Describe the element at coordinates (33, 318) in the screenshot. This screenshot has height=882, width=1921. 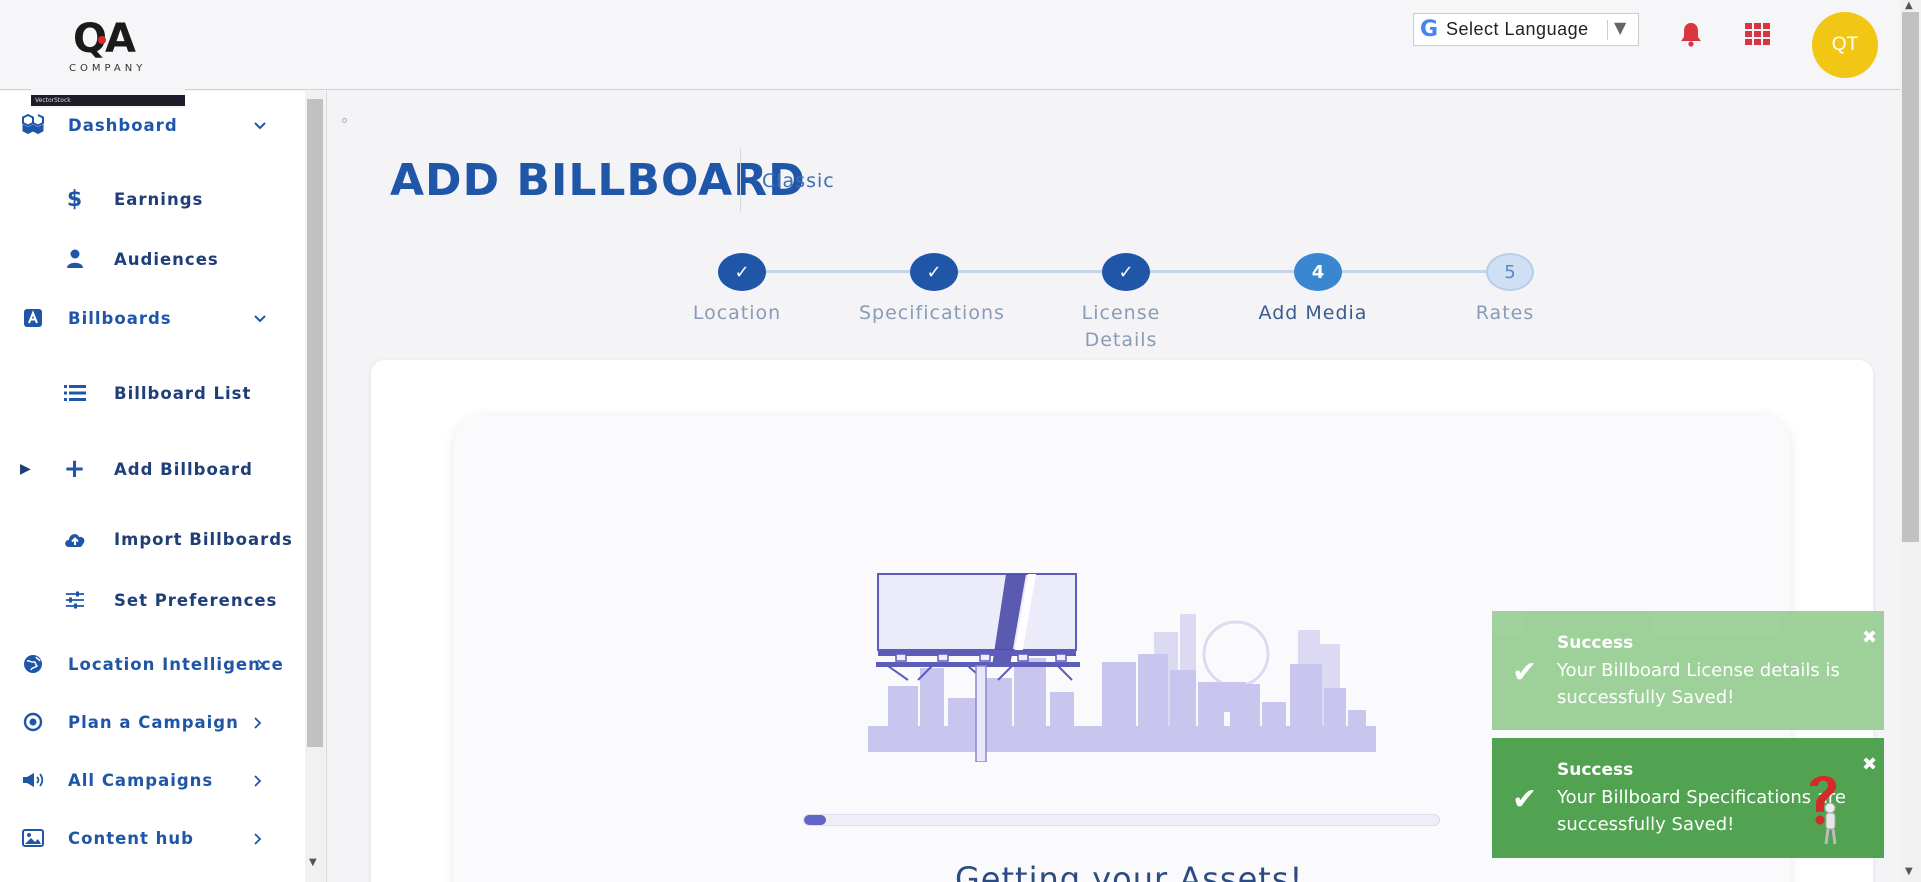
I see `billboard-a-icon` at that location.